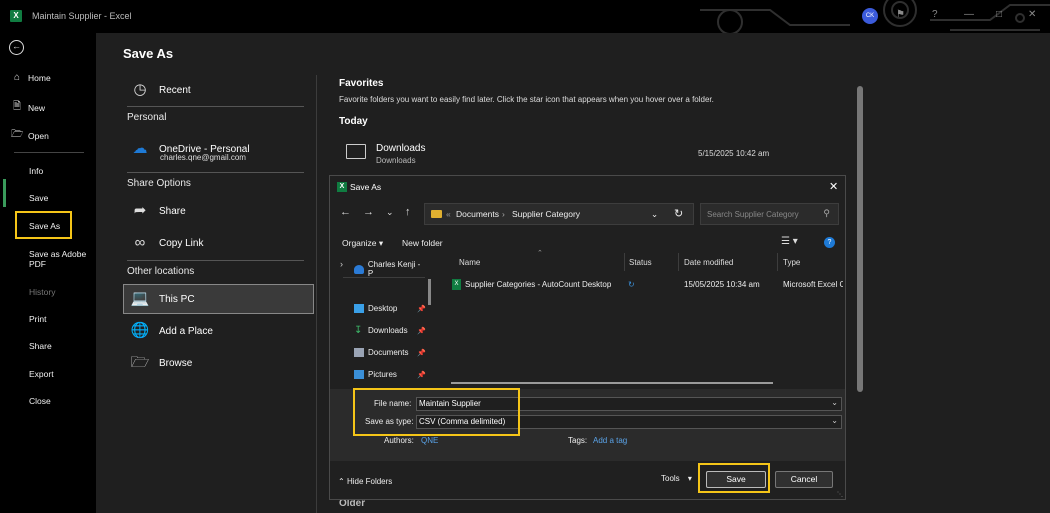  Describe the element at coordinates (140, 89) in the screenshot. I see `clock-icon: ◷` at that location.